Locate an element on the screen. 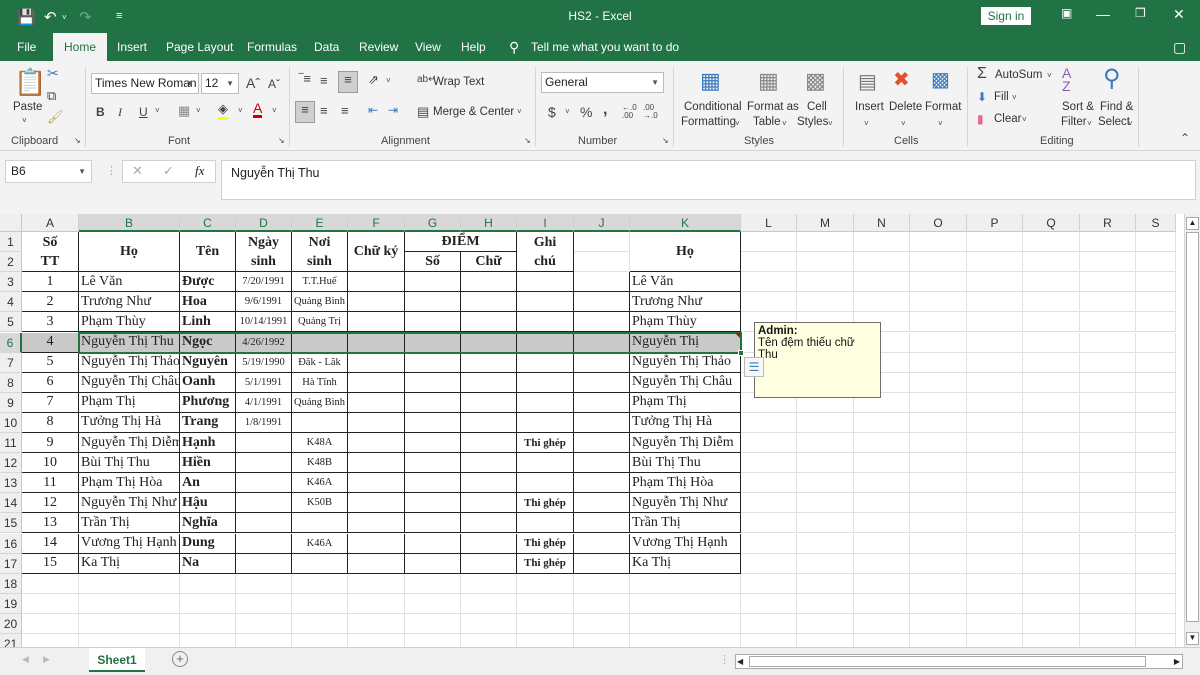 This screenshot has width=1200, height=675. decrease-font-icon: Aˇ is located at coordinates (274, 84).